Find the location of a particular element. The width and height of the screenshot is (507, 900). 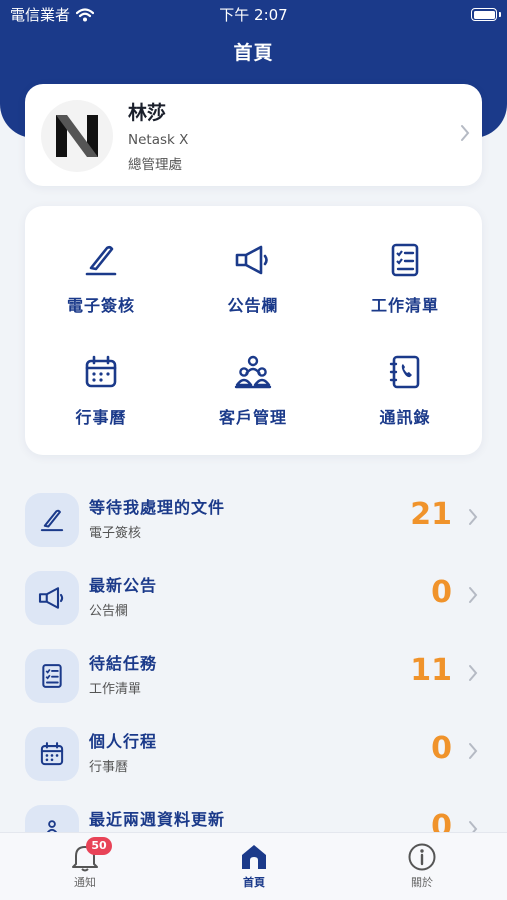

list-item-title: 待結任務 is located at coordinates (123, 663).